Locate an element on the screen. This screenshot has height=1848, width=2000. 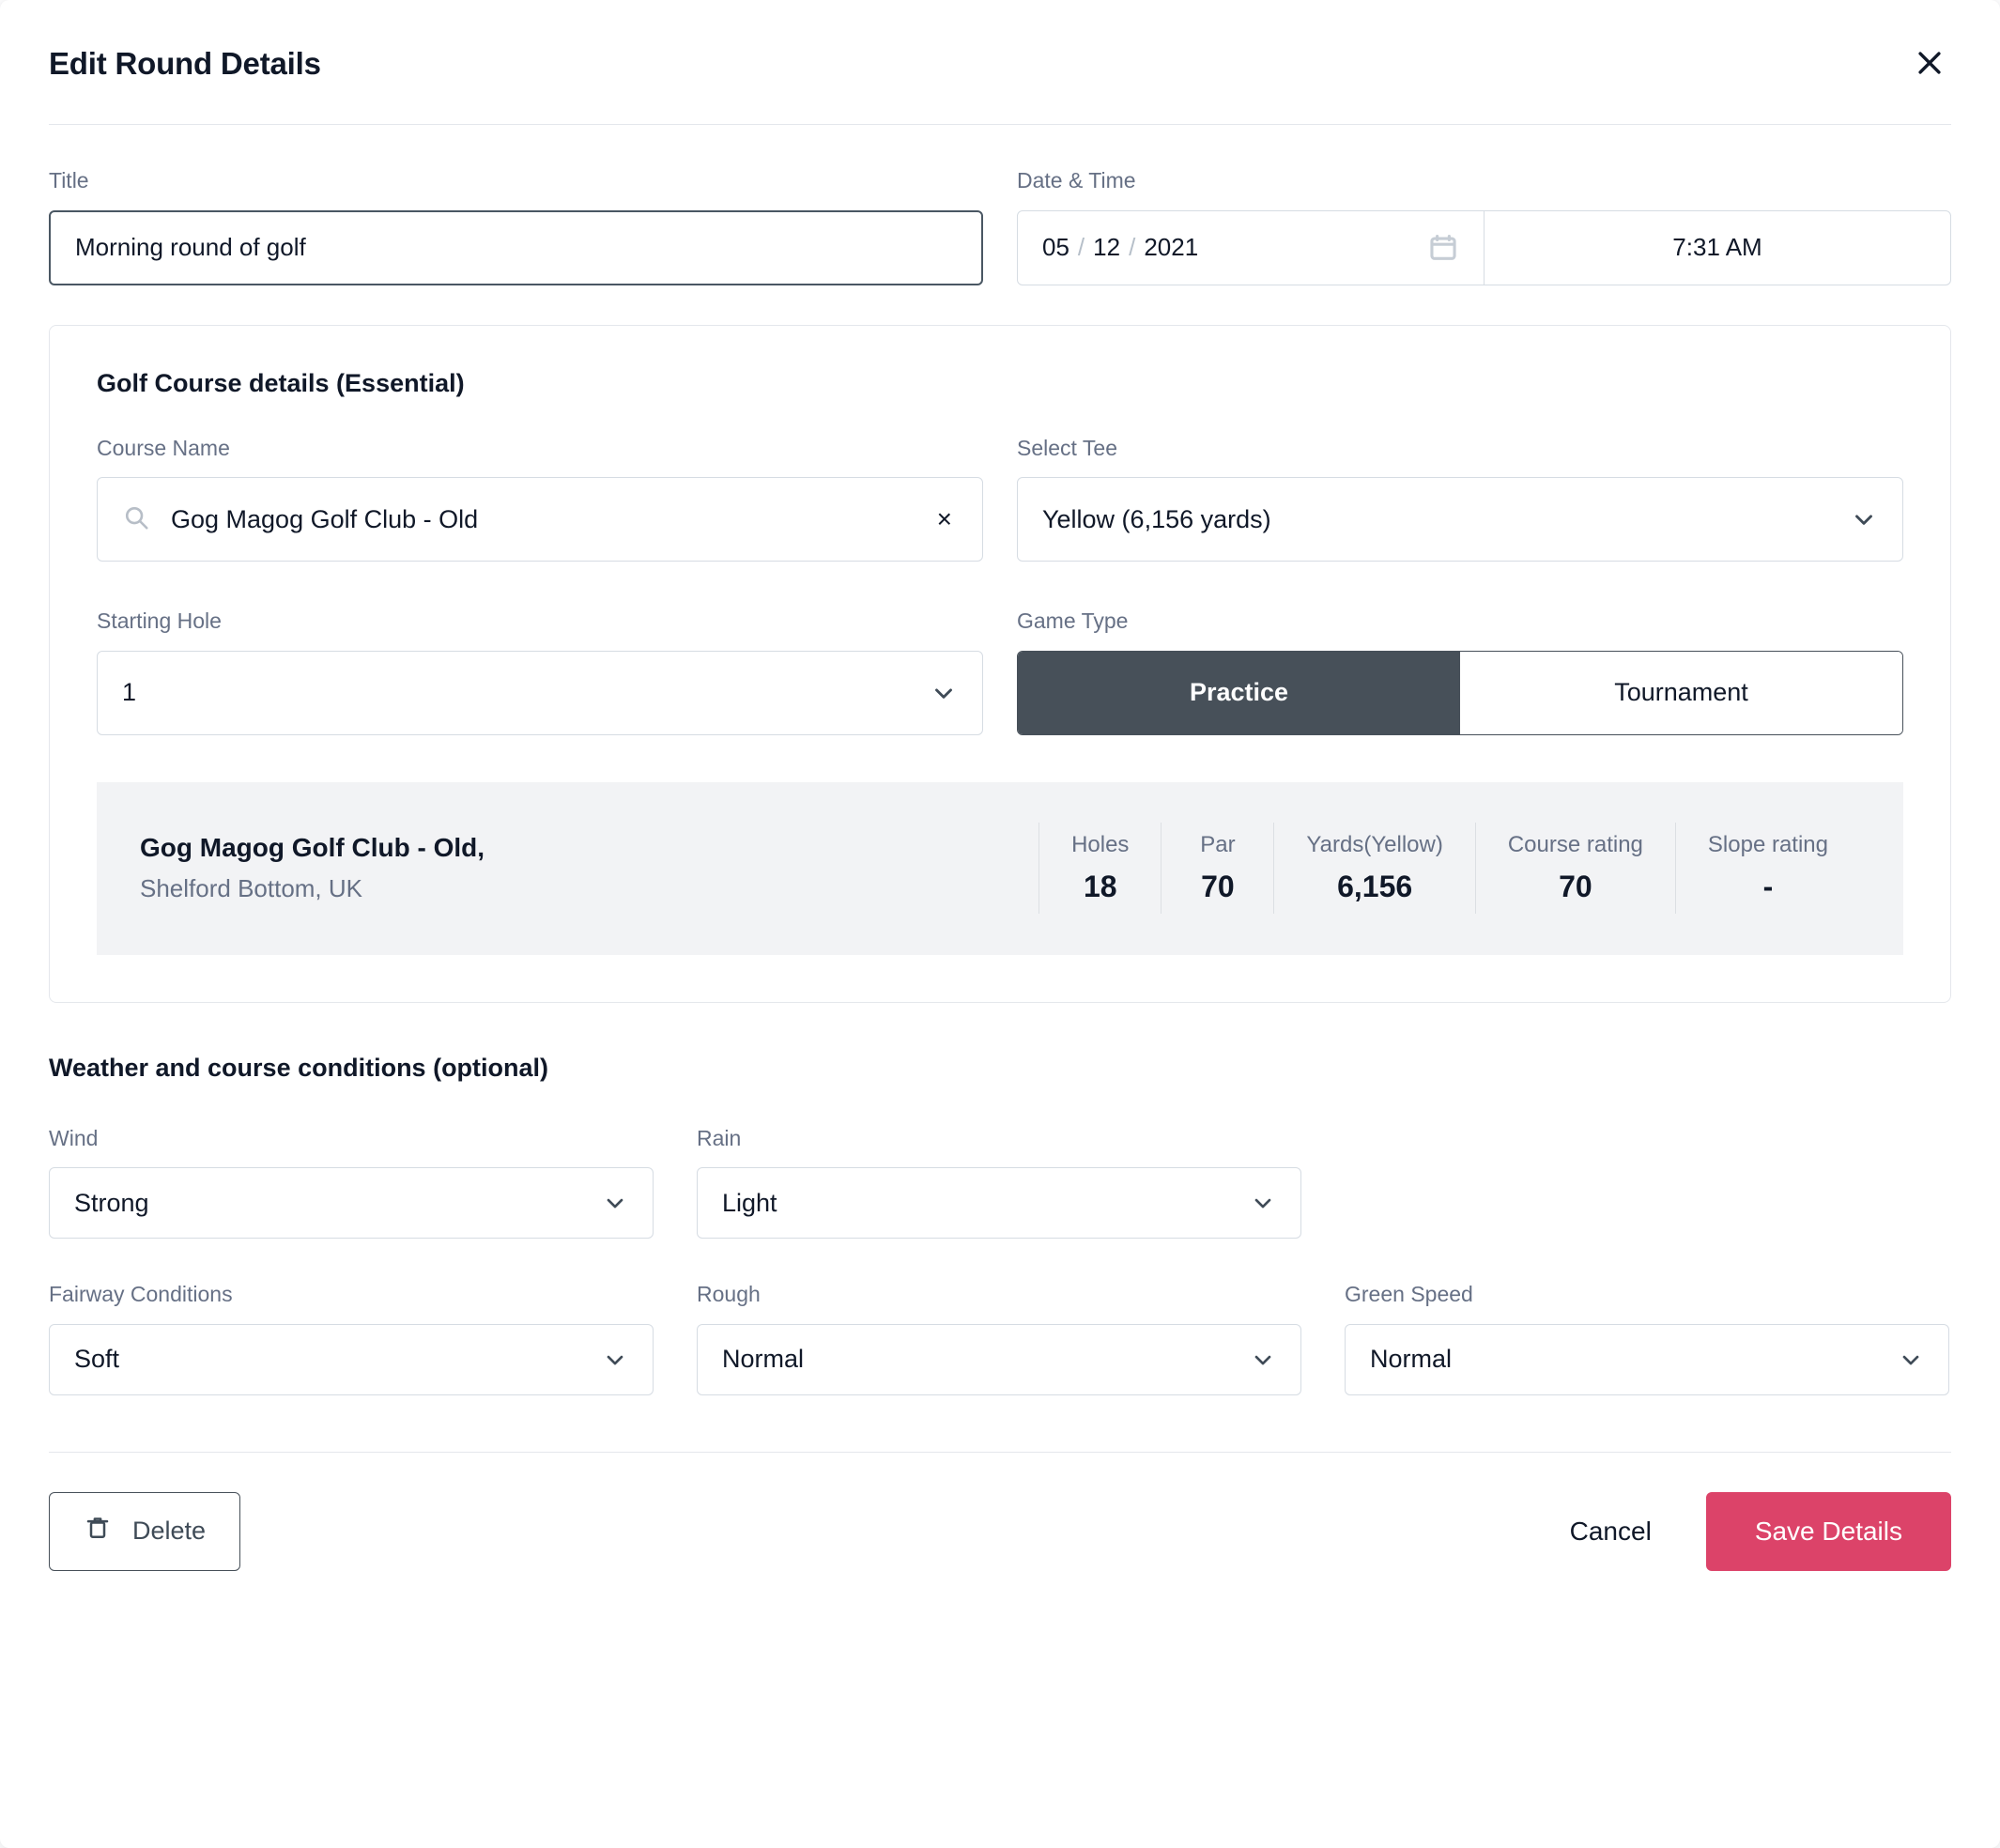
date-day: 12 is located at coordinates (1106, 247).